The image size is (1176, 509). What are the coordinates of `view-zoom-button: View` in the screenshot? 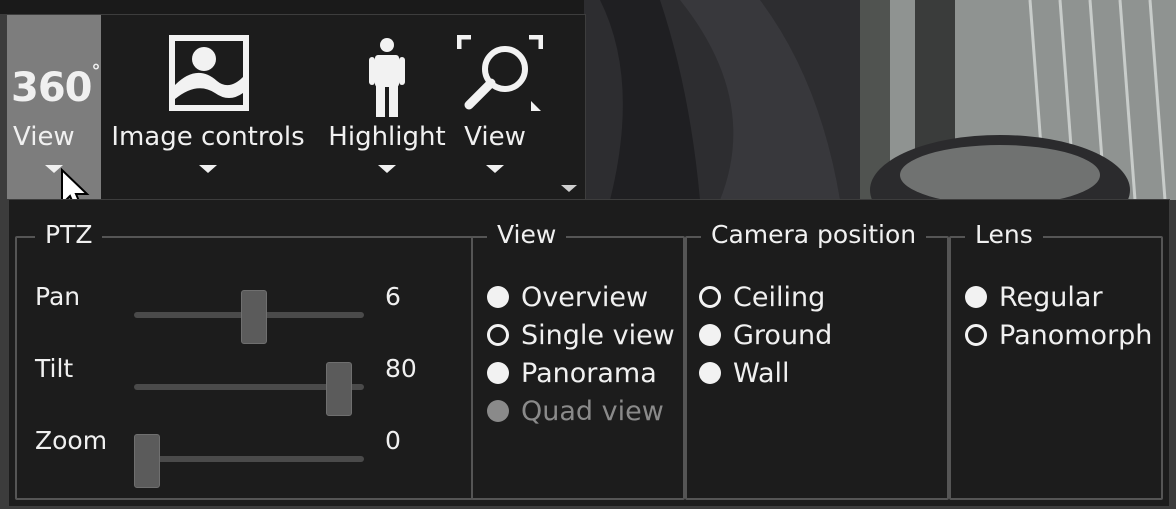 It's located at (499, 107).